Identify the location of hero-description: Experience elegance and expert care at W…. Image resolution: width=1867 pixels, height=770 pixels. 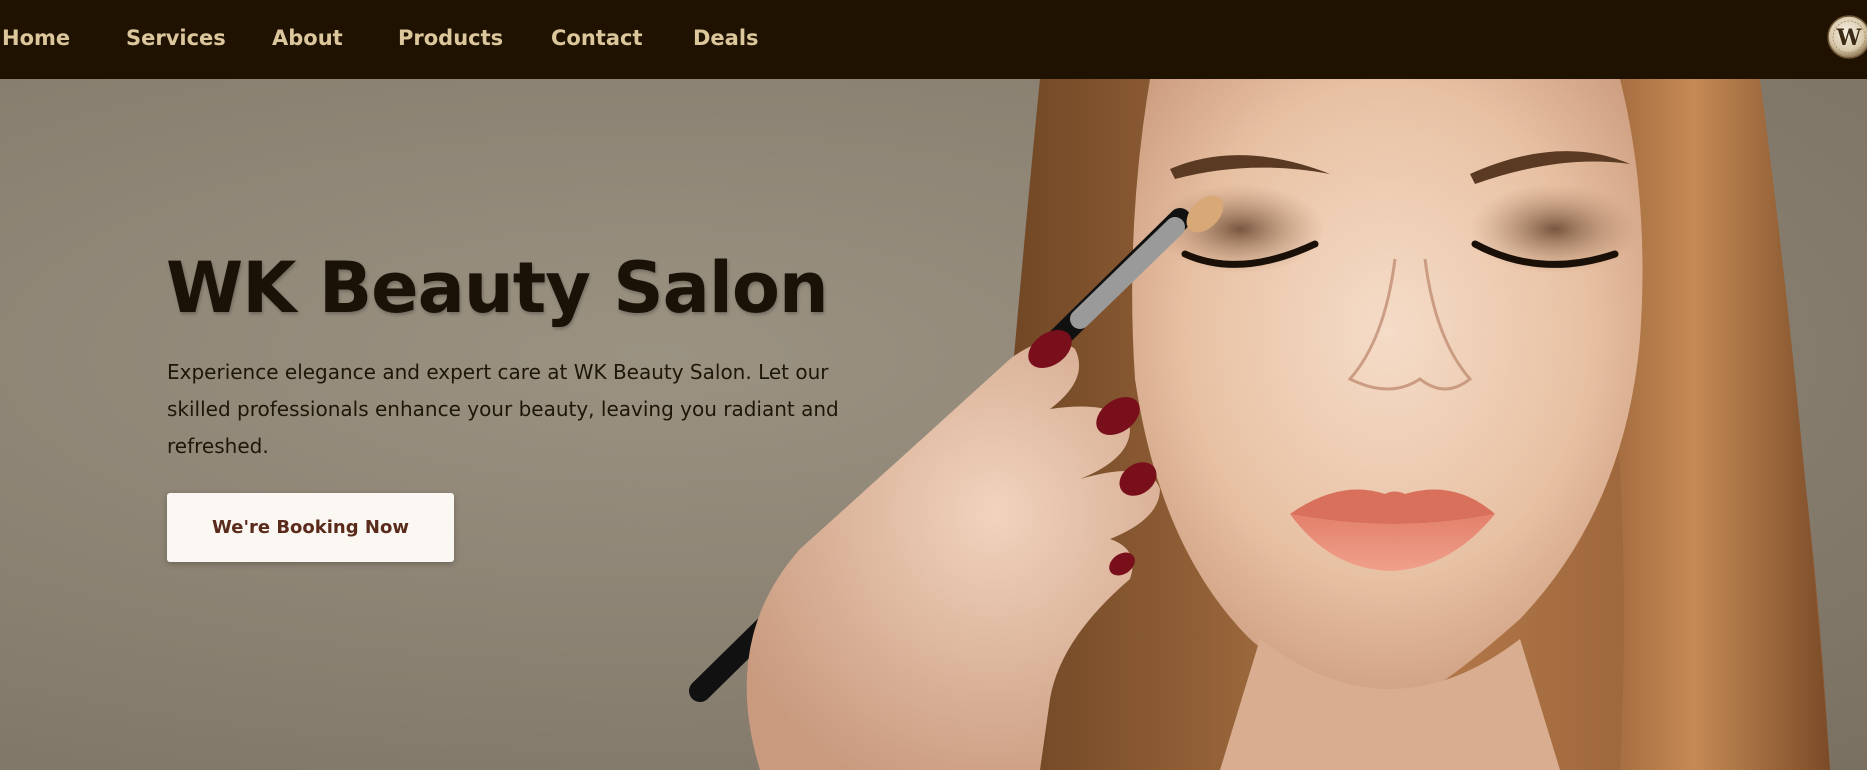
(503, 409).